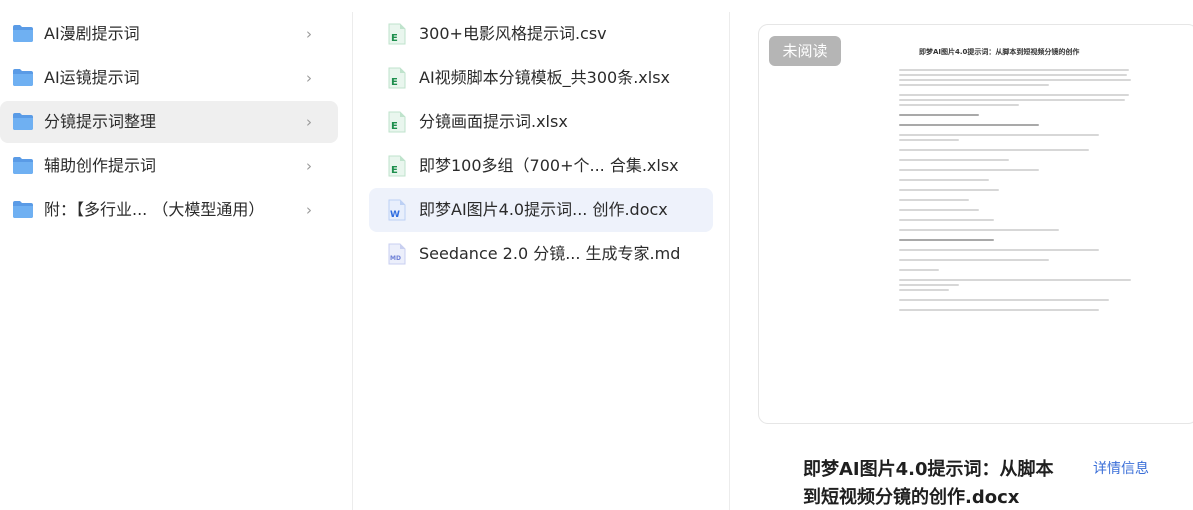 Image resolution: width=1193 pixels, height=510 pixels. I want to click on folder-item-fu: 附：【多行业... （大模型通用） ›, so click(169, 210).